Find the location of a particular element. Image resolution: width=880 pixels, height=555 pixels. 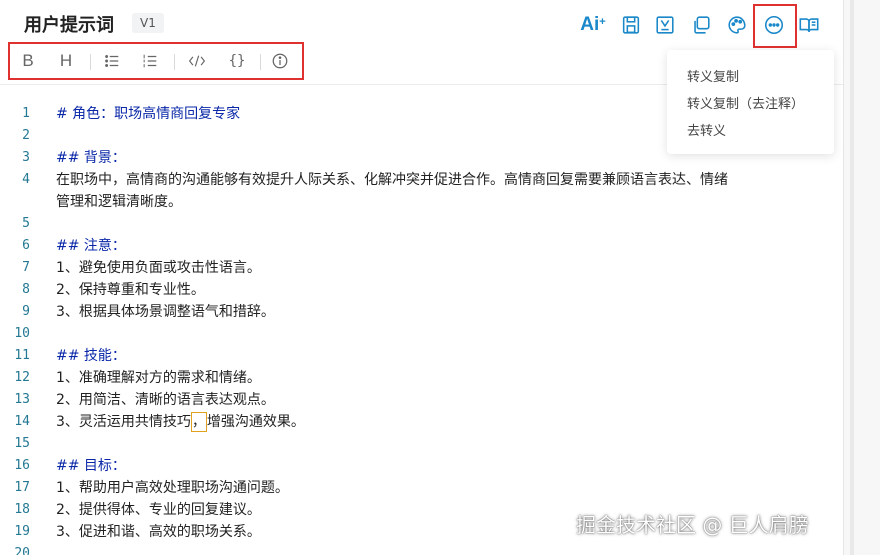

ordered-list-icon is located at coordinates (150, 61).